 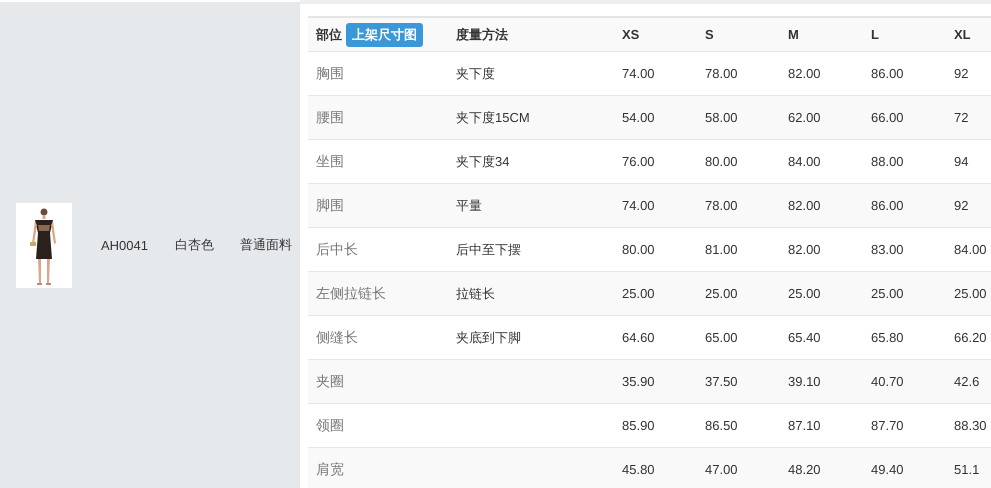 I want to click on table-cell: 54.00, so click(x=638, y=117).